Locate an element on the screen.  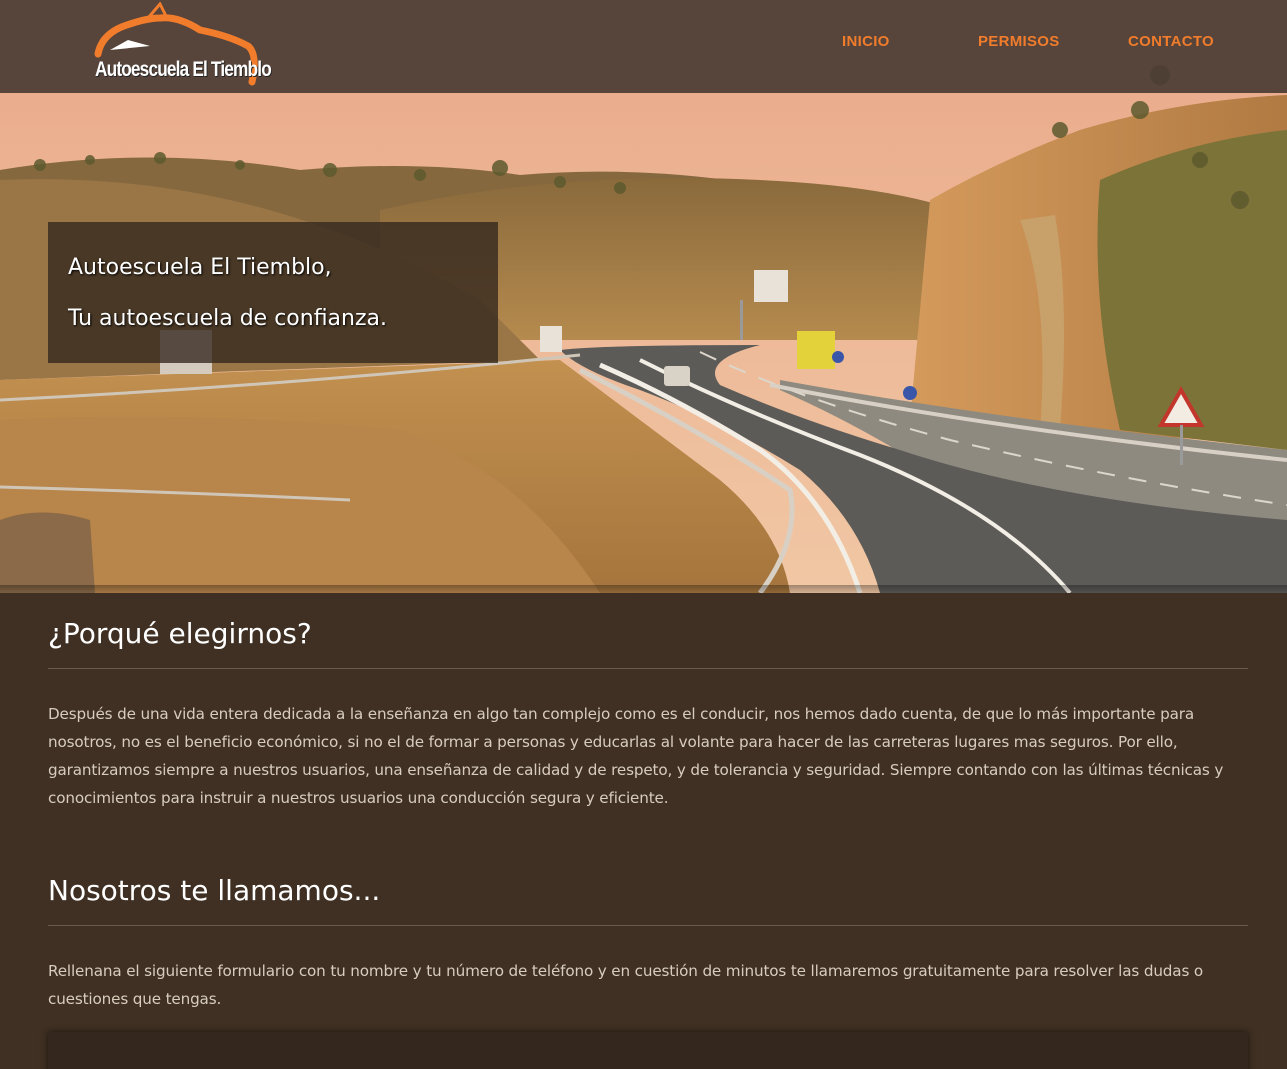
nav-inicio: INICIO is located at coordinates (866, 41).